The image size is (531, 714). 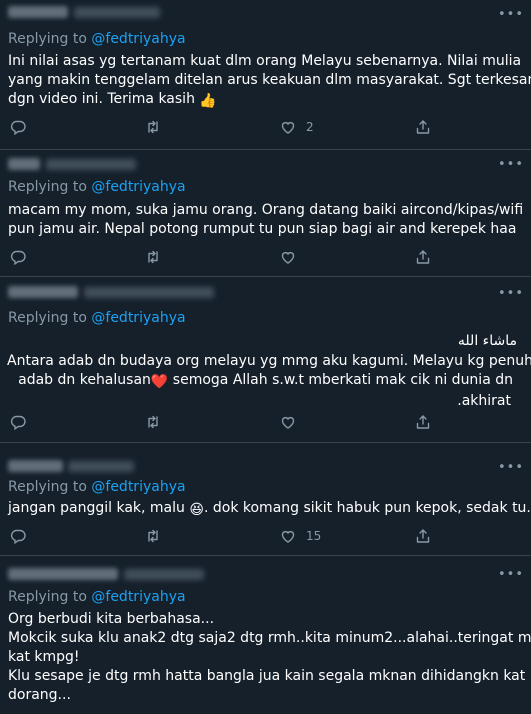 I want to click on red-heart-emoji: ❤️, so click(x=159, y=382).